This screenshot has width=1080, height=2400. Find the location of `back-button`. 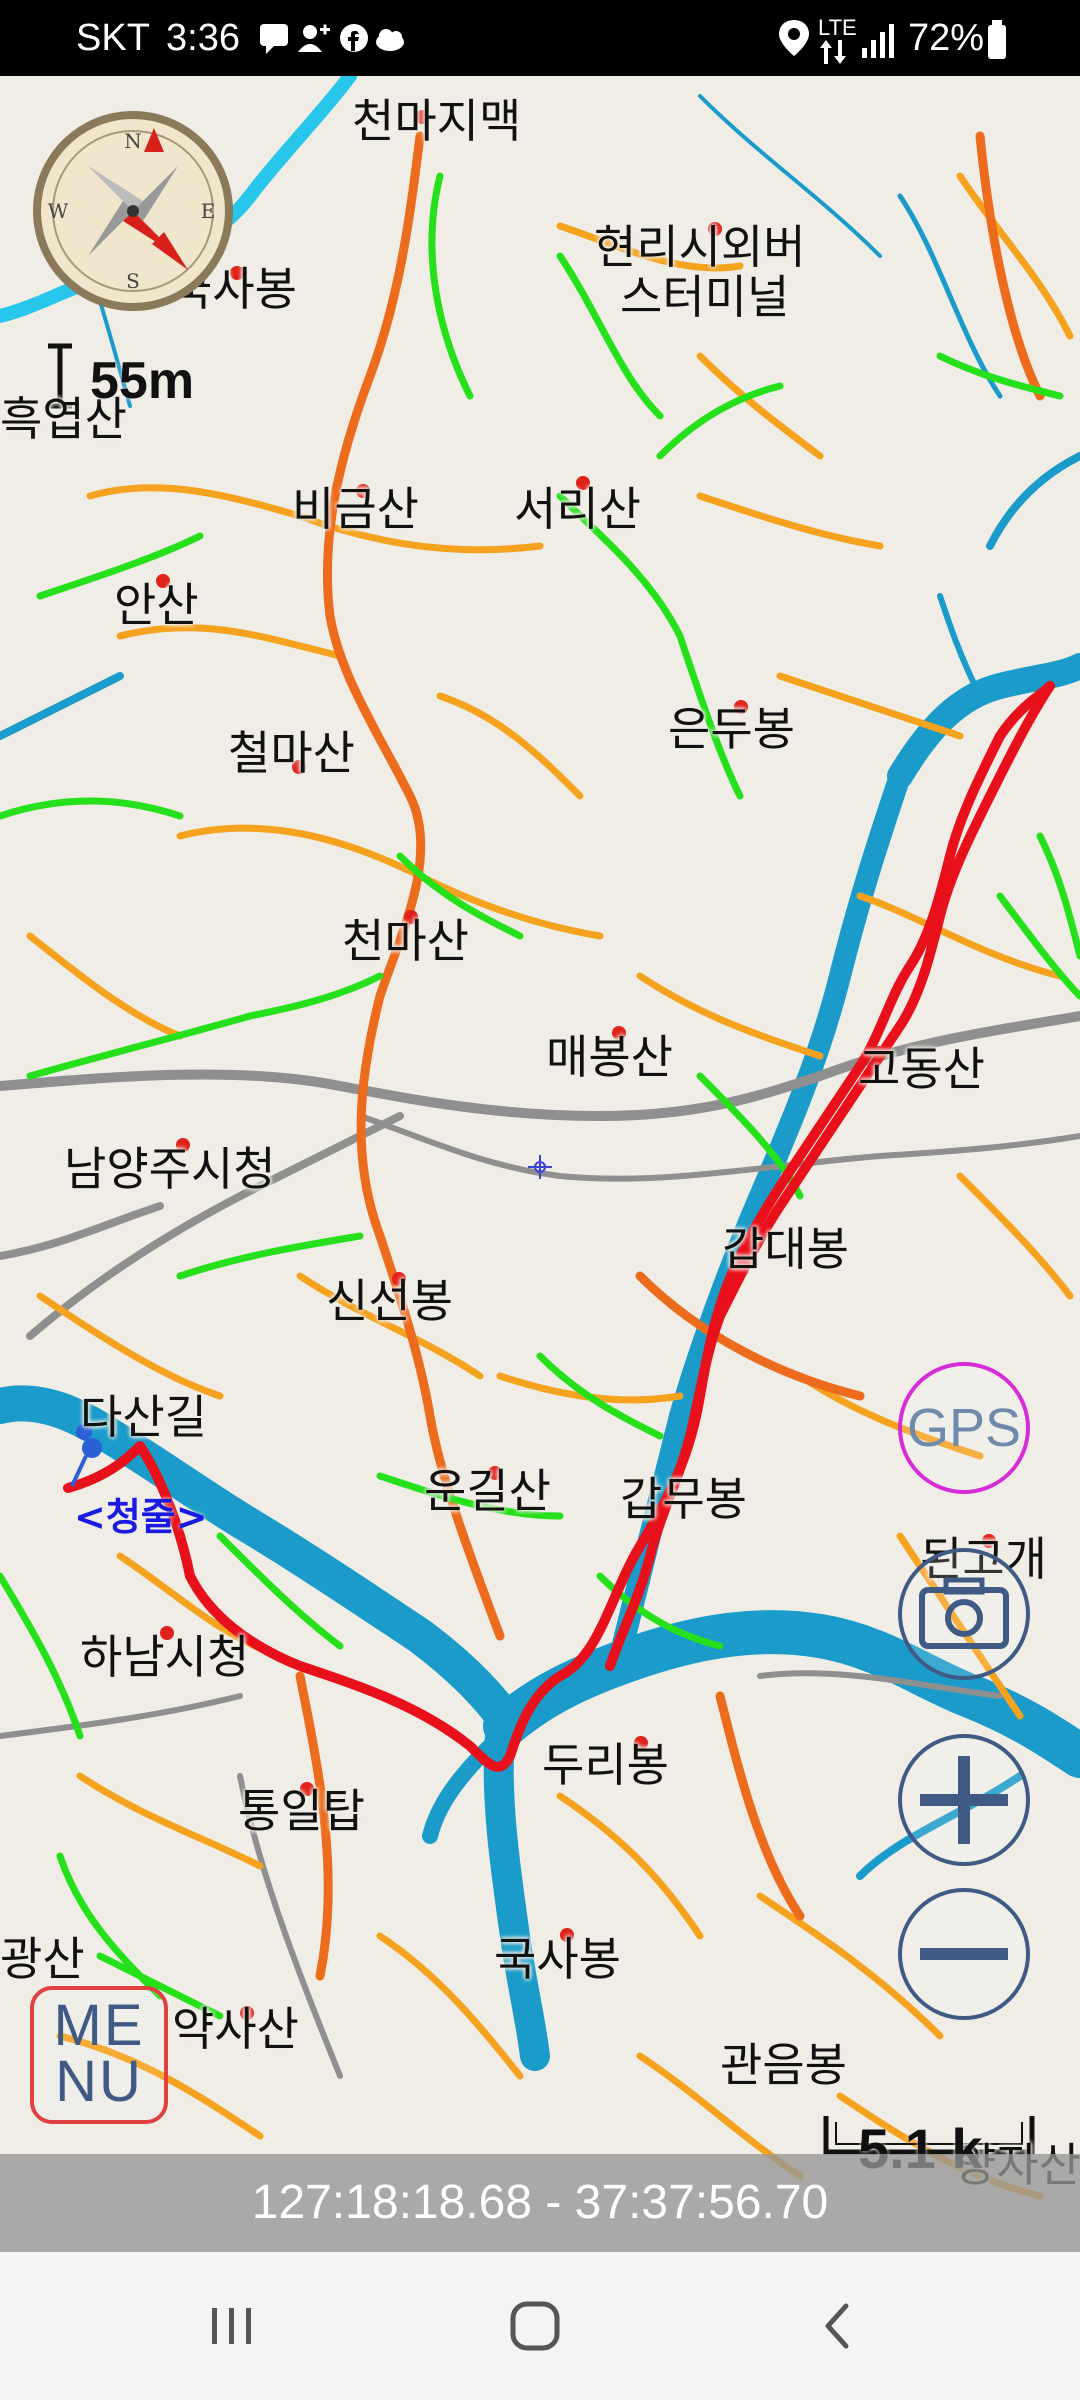

back-button is located at coordinates (838, 2326).